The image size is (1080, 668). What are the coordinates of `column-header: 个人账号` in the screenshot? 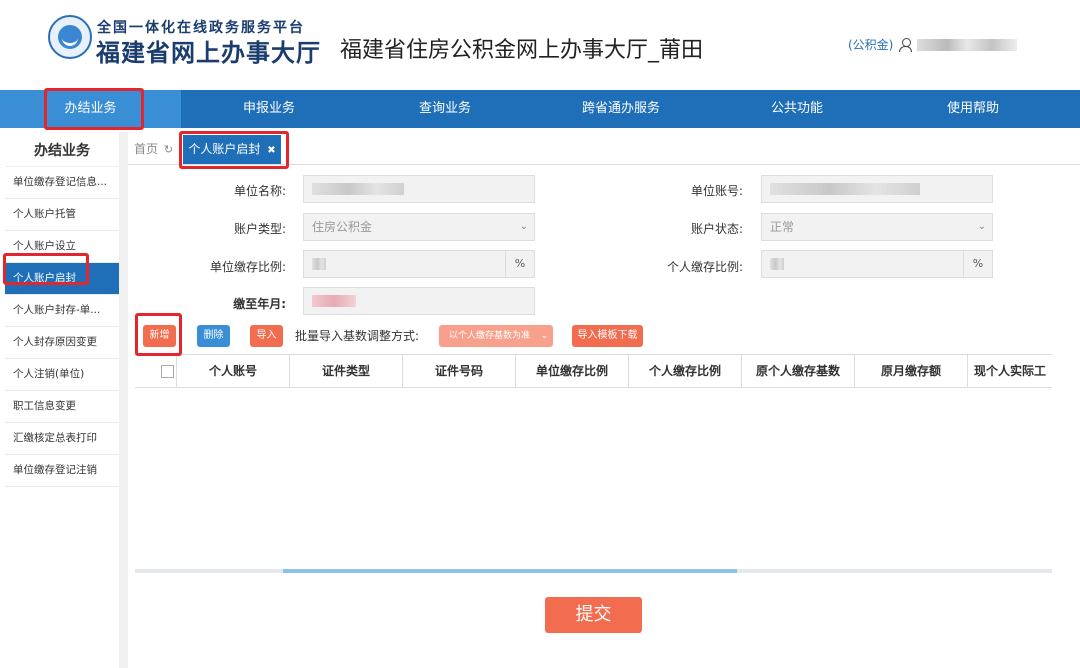 It's located at (232, 371).